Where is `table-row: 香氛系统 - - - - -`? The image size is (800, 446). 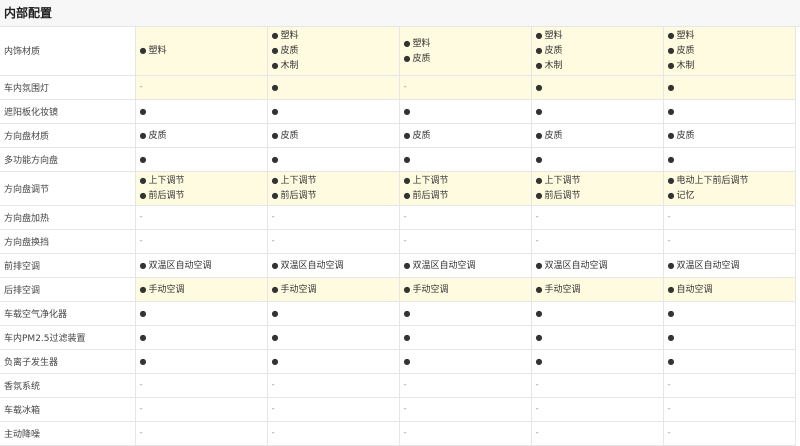 table-row: 香氛系统 - - - - - is located at coordinates (398, 385).